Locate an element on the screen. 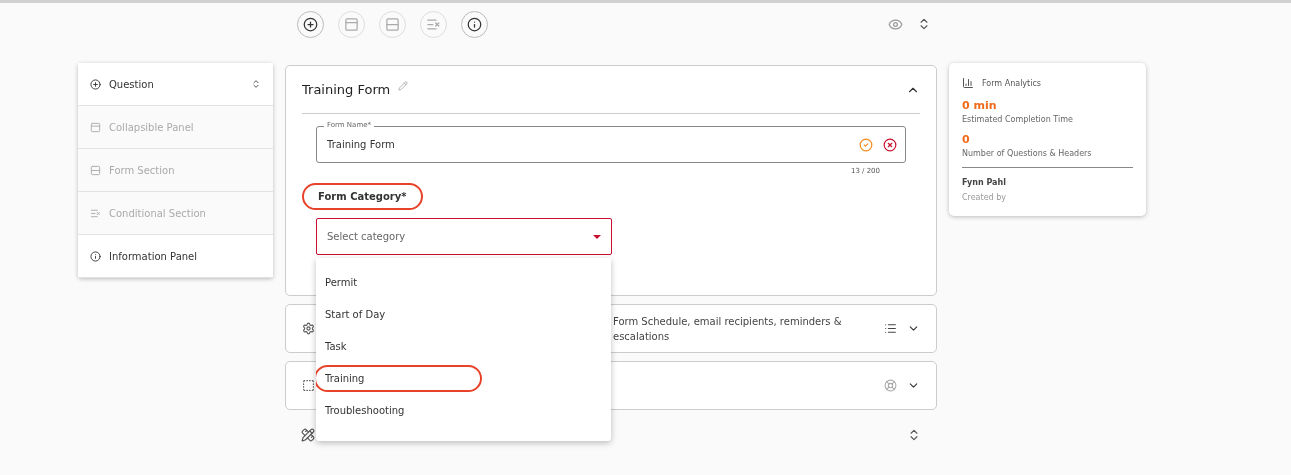  sidebar-item: Information Panel is located at coordinates (175, 256).